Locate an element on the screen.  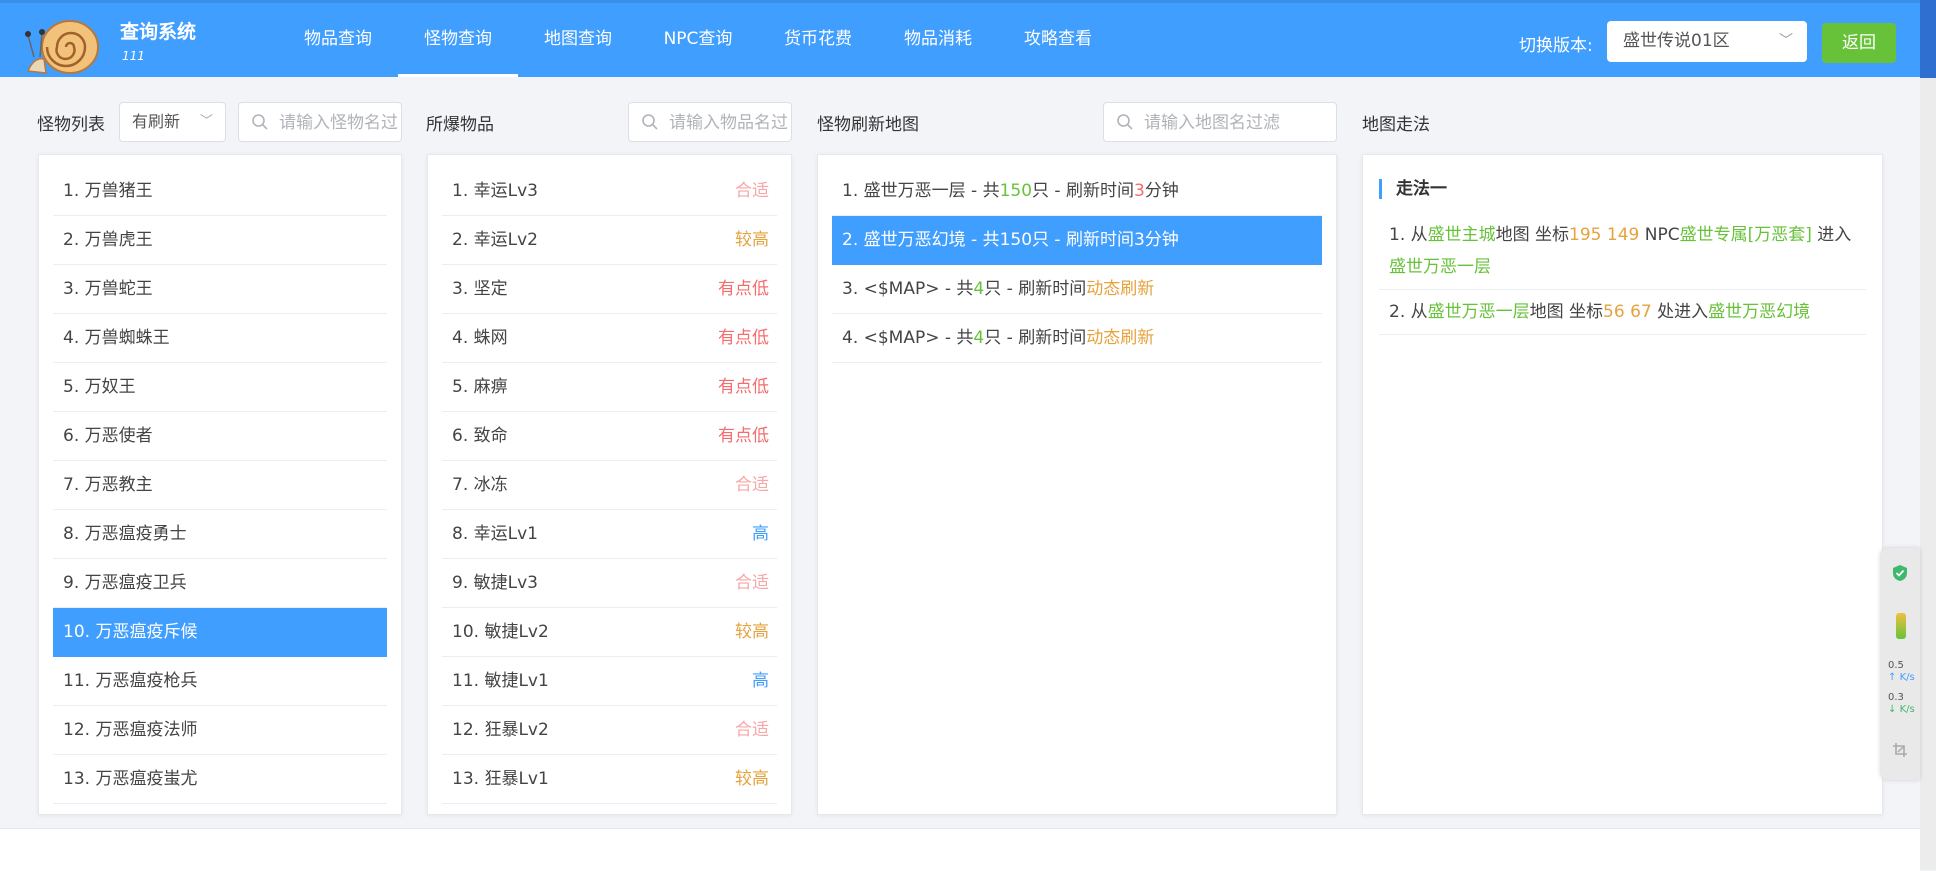
drops-label: 所爆物品 is located at coordinates (460, 125).